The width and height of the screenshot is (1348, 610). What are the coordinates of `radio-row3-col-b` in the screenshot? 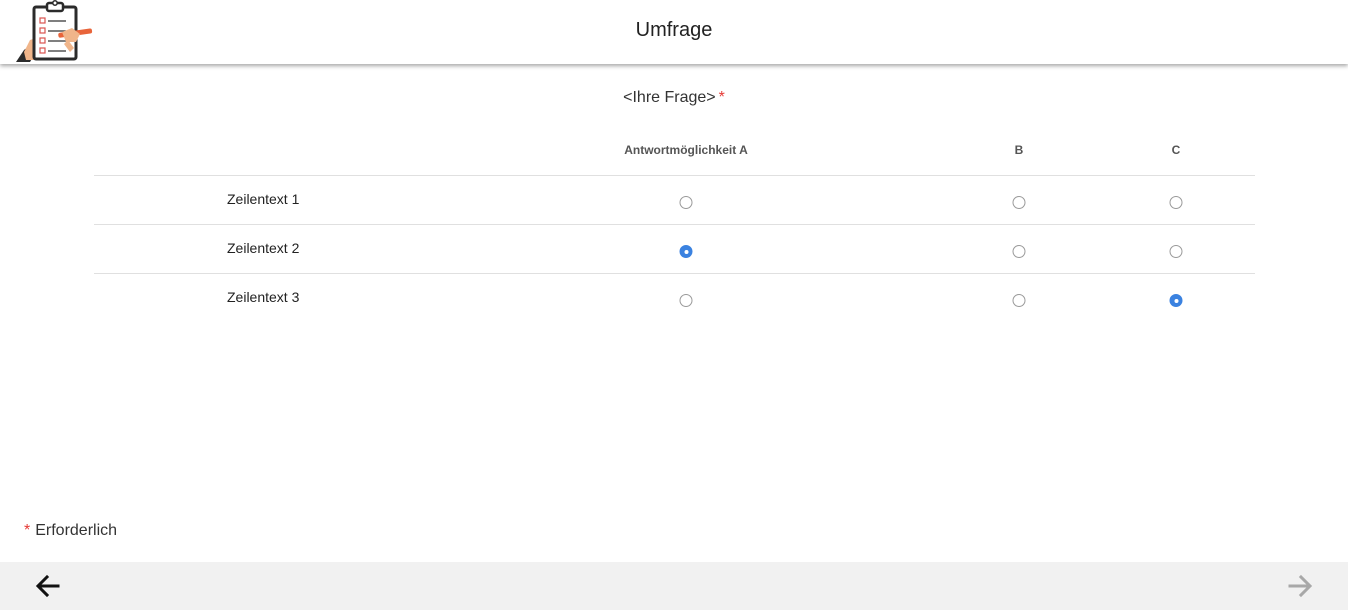 It's located at (1019, 300).